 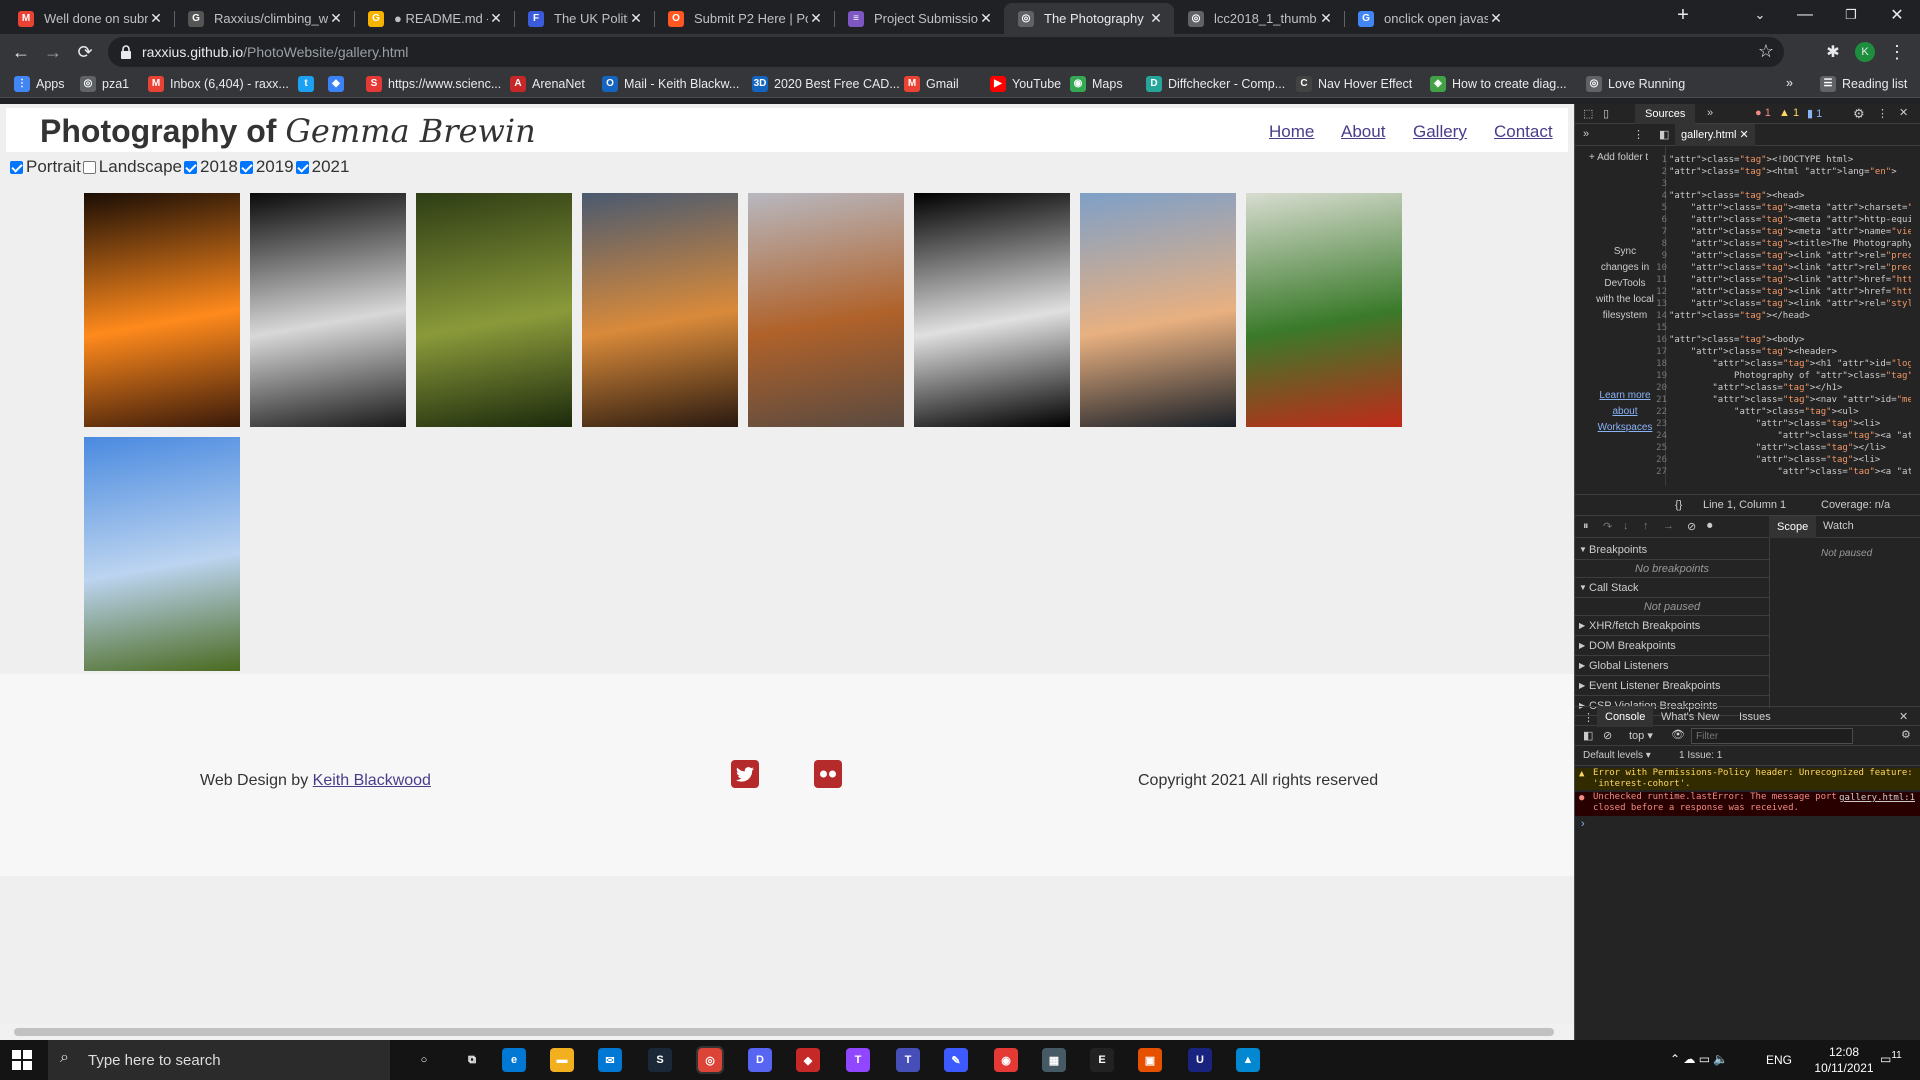 I want to click on levels-dropdown: Default levels ▾, so click(x=1617, y=755).